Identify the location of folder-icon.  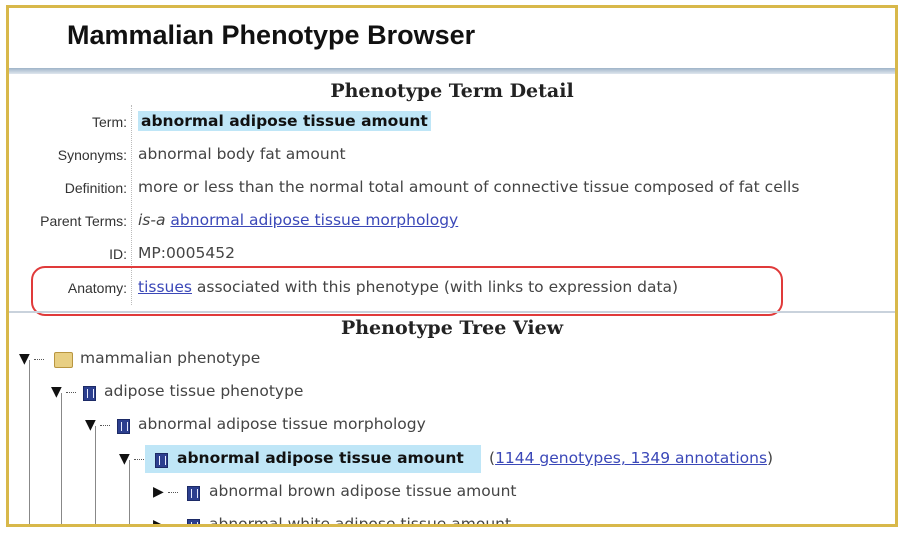
(63, 360).